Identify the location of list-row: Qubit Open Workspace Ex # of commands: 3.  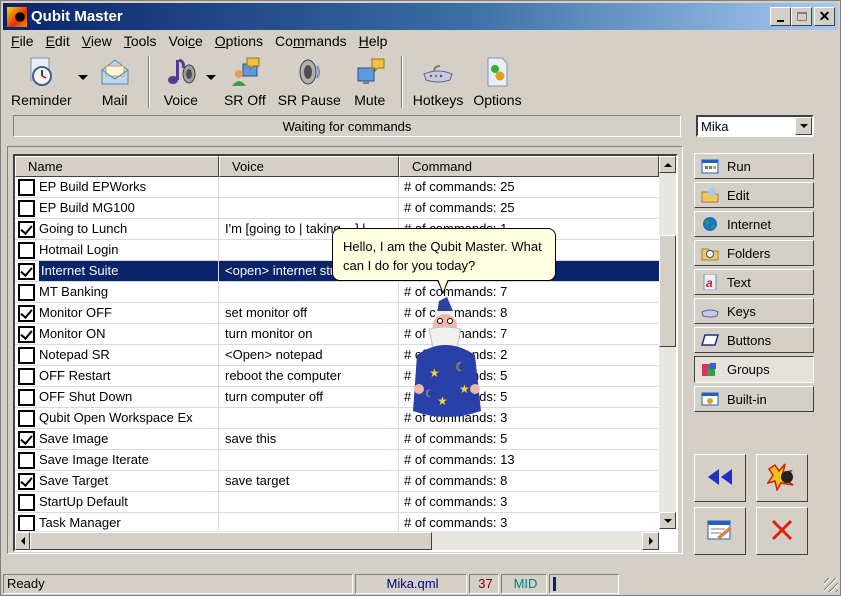
(337, 418).